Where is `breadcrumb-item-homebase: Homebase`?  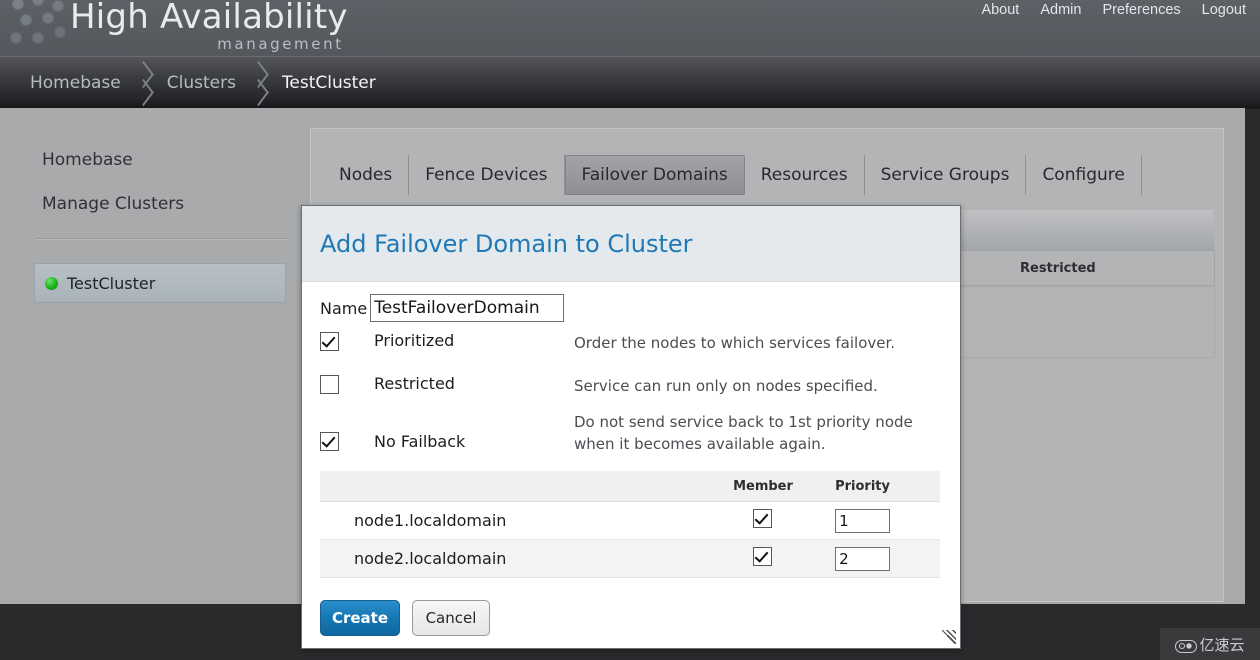
breadcrumb-item-homebase: Homebase is located at coordinates (75, 83).